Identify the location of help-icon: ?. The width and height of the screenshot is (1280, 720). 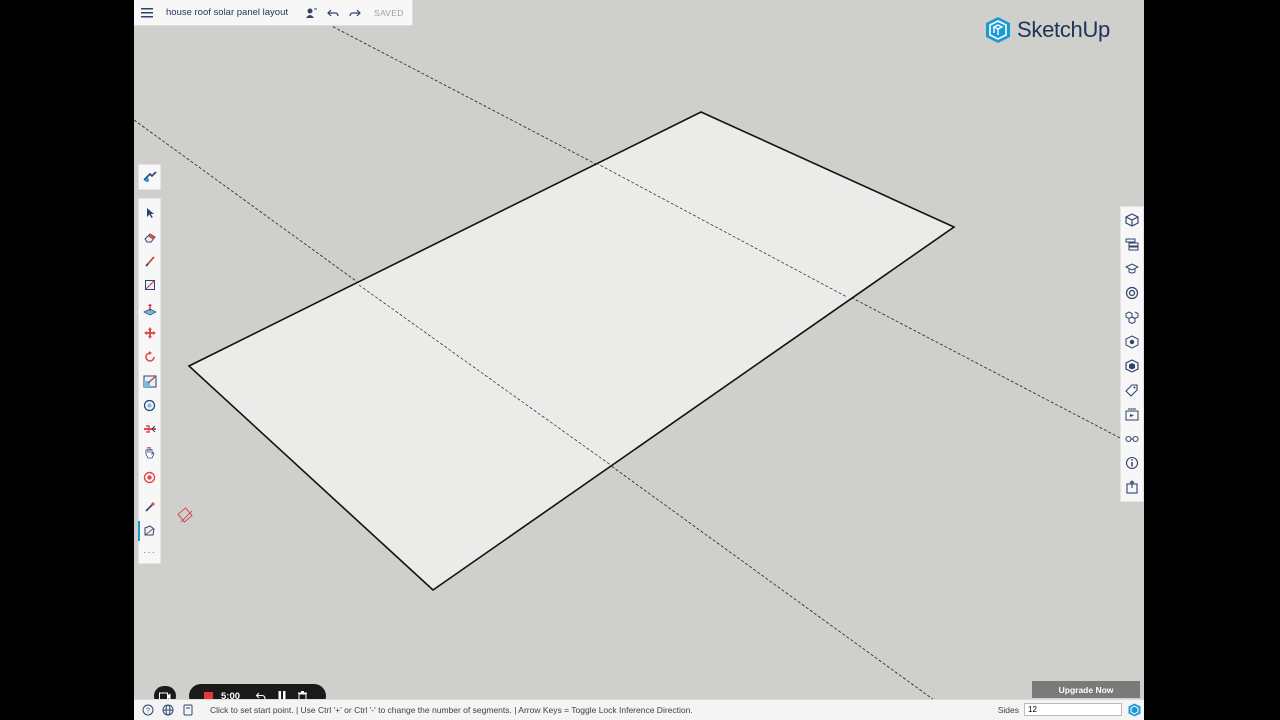
(148, 710).